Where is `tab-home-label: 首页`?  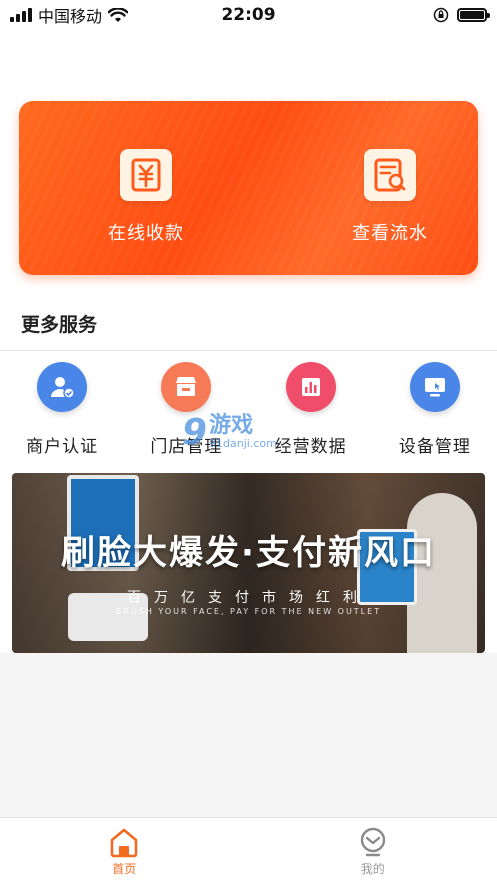 tab-home-label: 首页 is located at coordinates (124, 869).